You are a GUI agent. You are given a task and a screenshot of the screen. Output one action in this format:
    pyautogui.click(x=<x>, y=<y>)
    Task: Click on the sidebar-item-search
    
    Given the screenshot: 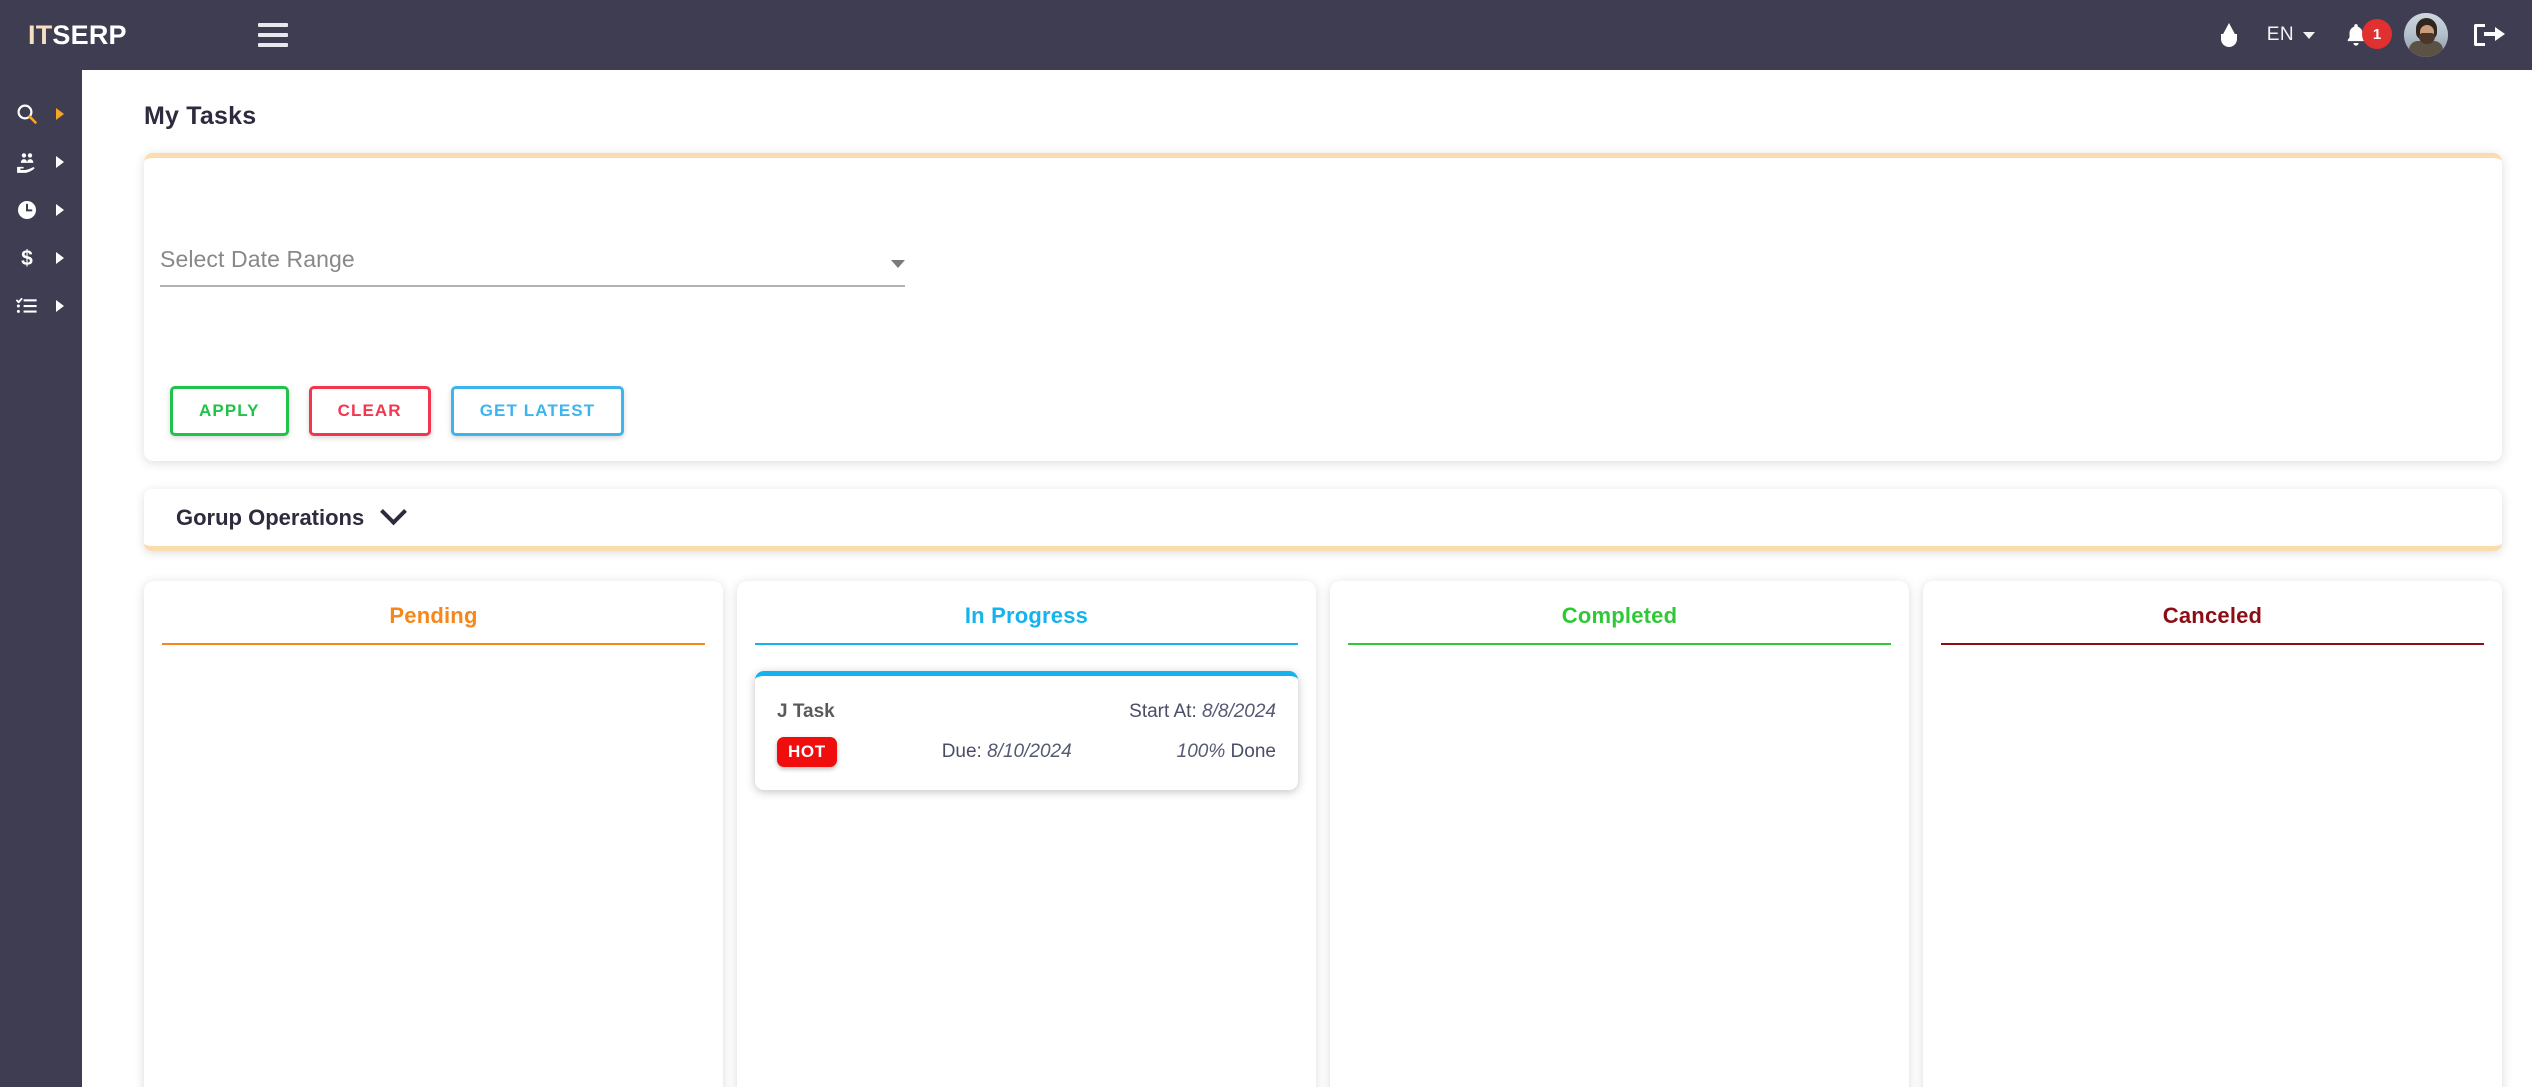 What is the action you would take?
    pyautogui.click(x=41, y=114)
    